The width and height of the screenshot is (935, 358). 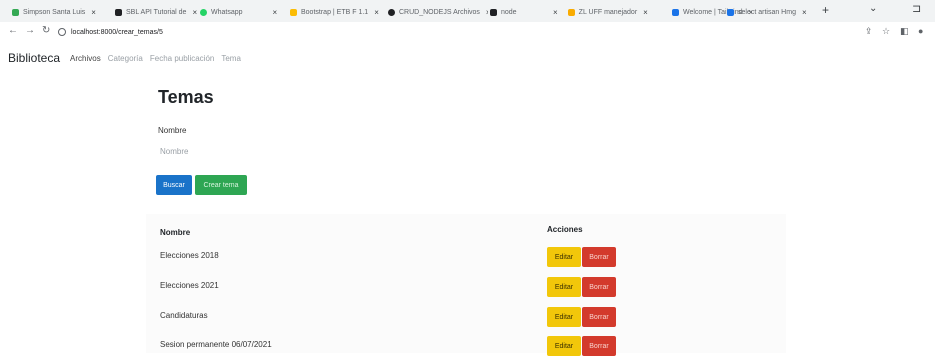 What do you see at coordinates (186, 97) in the screenshot?
I see `page-title: Temas` at bounding box center [186, 97].